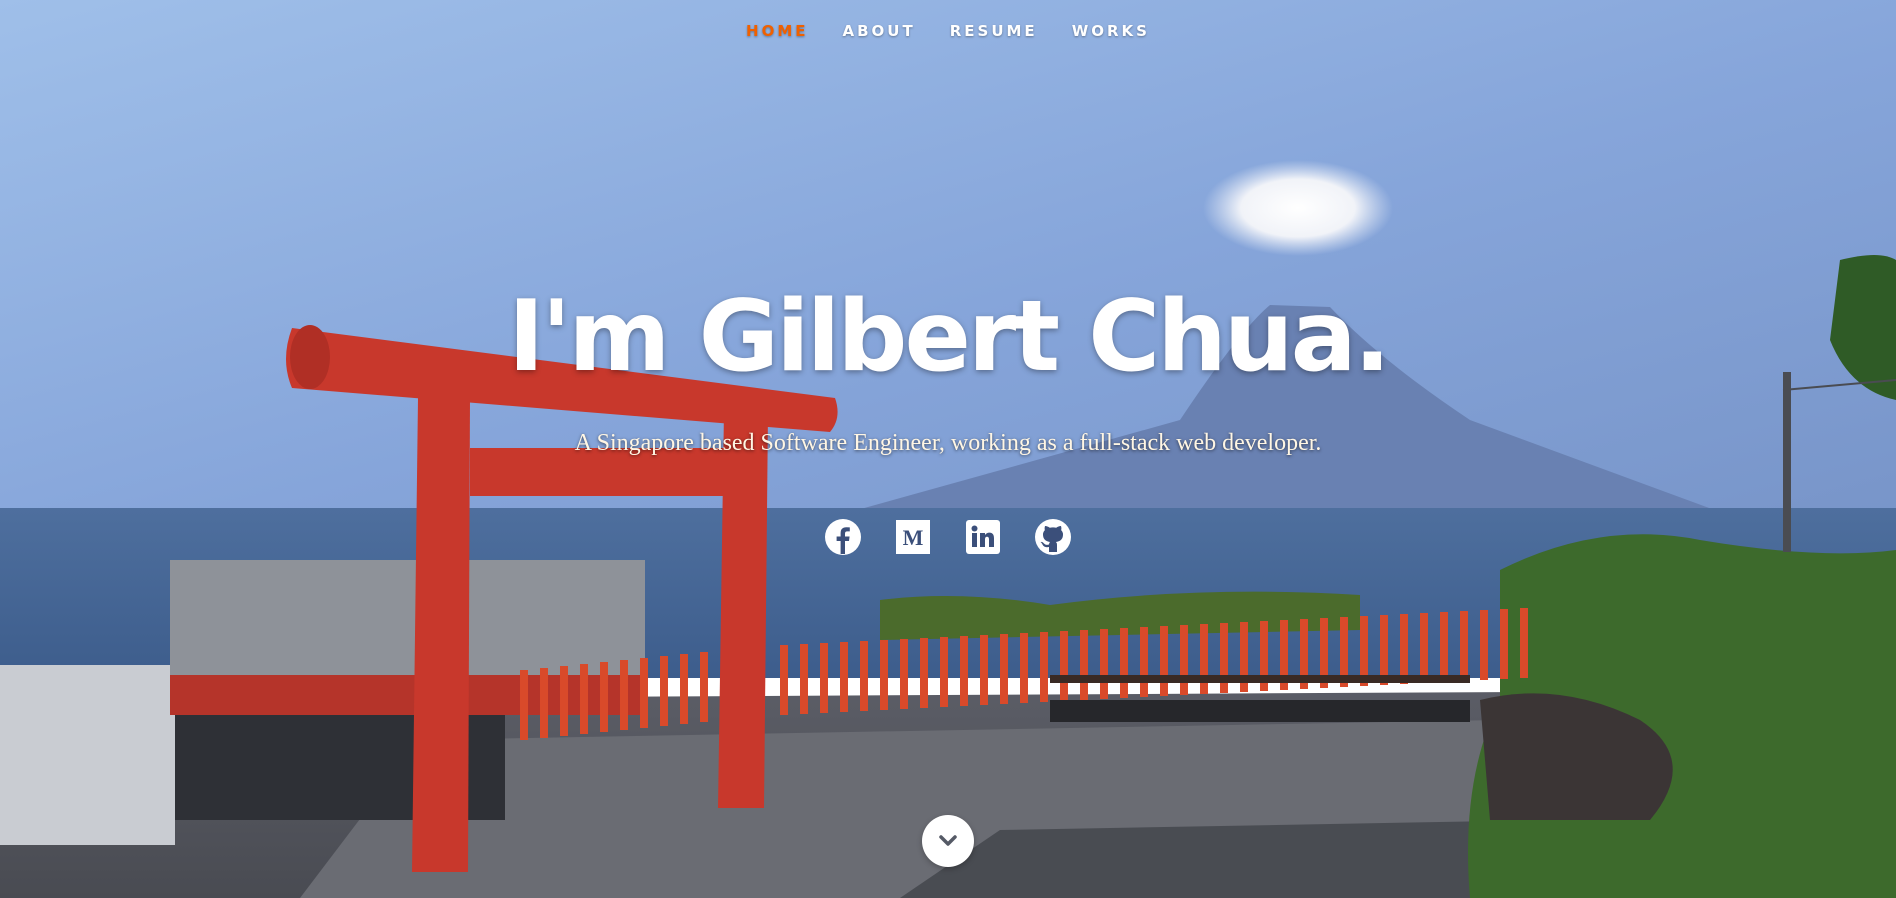 The height and width of the screenshot is (898, 1896). I want to click on medium-link: M, so click(913, 537).